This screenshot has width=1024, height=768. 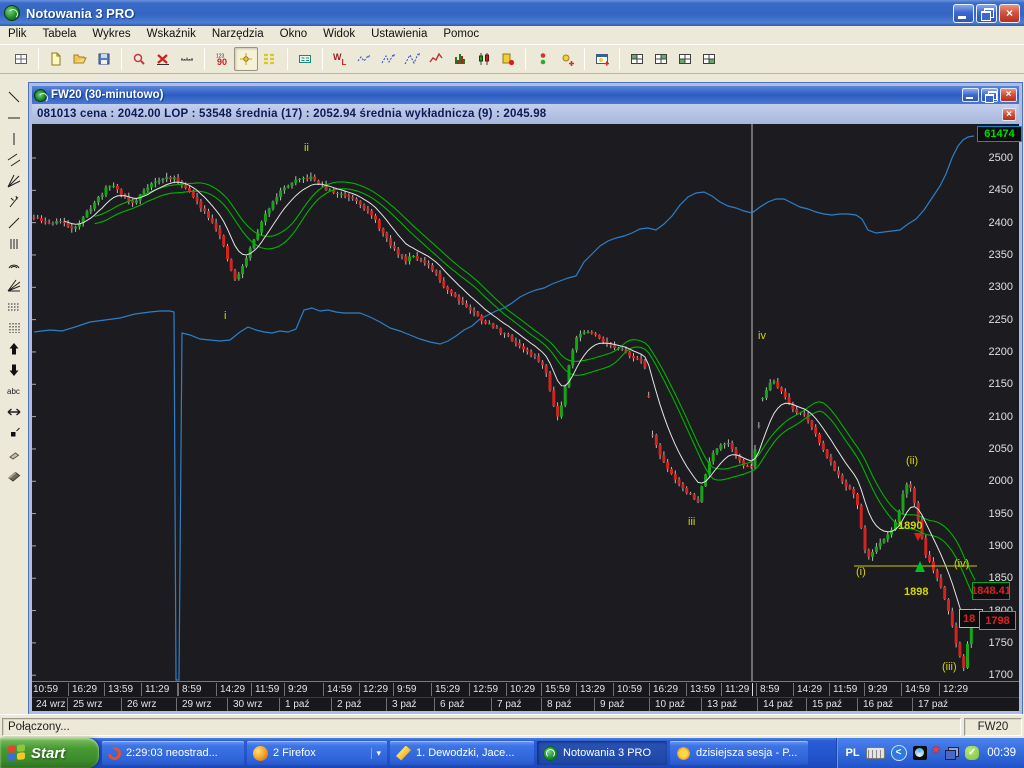 I want to click on menu-ustawienia: Ustawienia, so click(x=399, y=35).